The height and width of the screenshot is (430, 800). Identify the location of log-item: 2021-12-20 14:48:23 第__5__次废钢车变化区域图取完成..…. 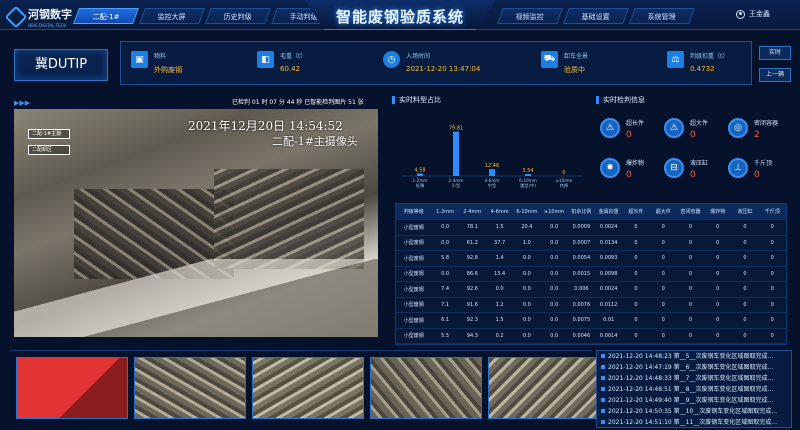
(694, 356).